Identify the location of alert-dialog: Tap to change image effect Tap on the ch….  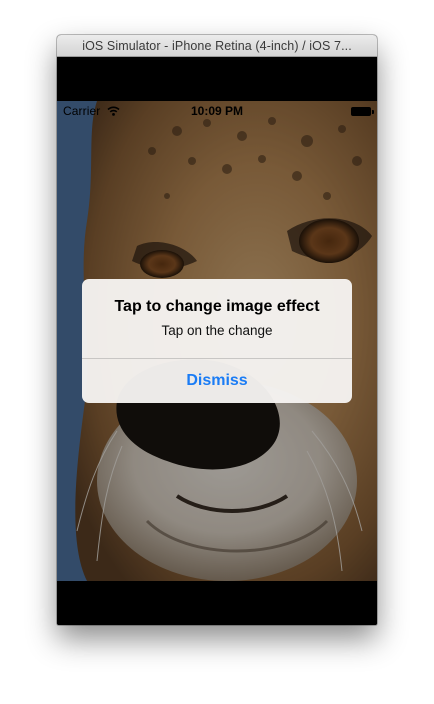
(217, 341).